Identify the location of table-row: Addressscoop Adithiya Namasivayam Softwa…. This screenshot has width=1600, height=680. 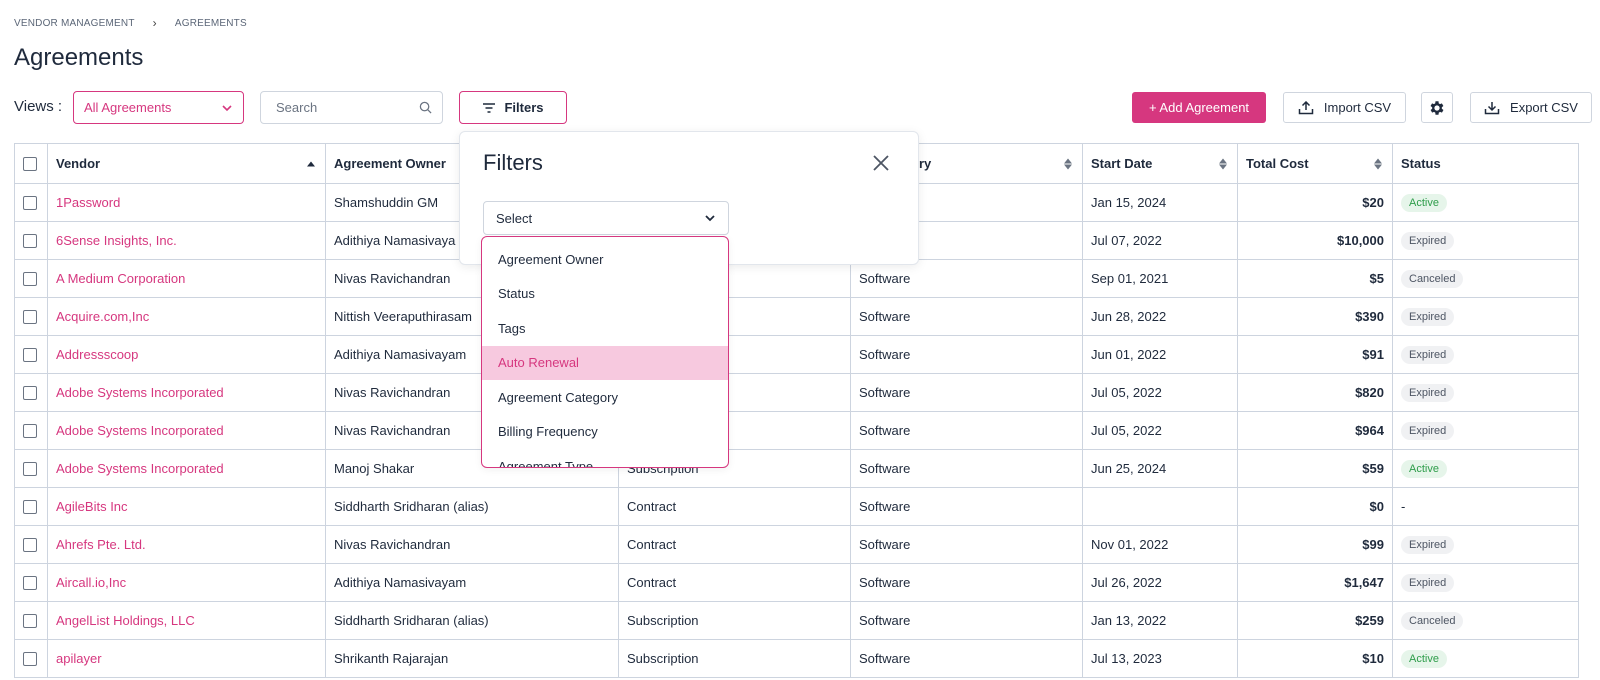
(796, 354).